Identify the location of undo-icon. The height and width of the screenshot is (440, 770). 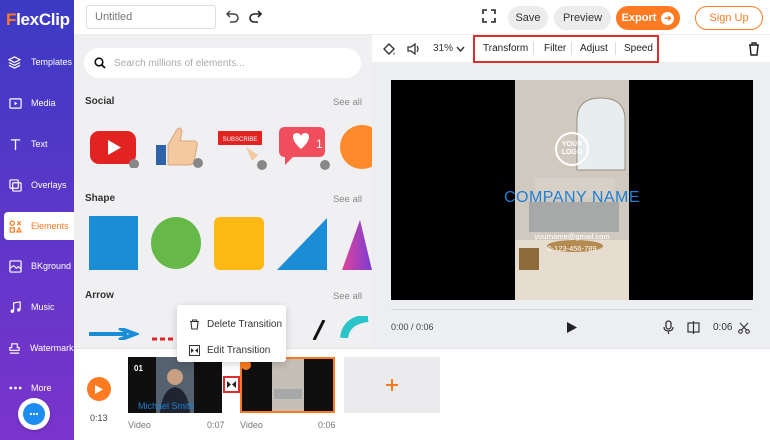
(232, 16).